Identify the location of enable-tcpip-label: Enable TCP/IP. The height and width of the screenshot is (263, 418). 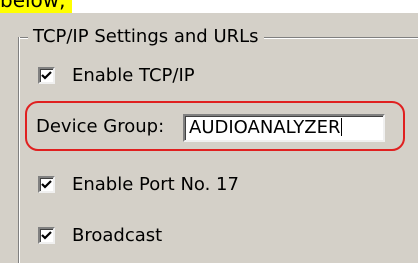
(133, 75).